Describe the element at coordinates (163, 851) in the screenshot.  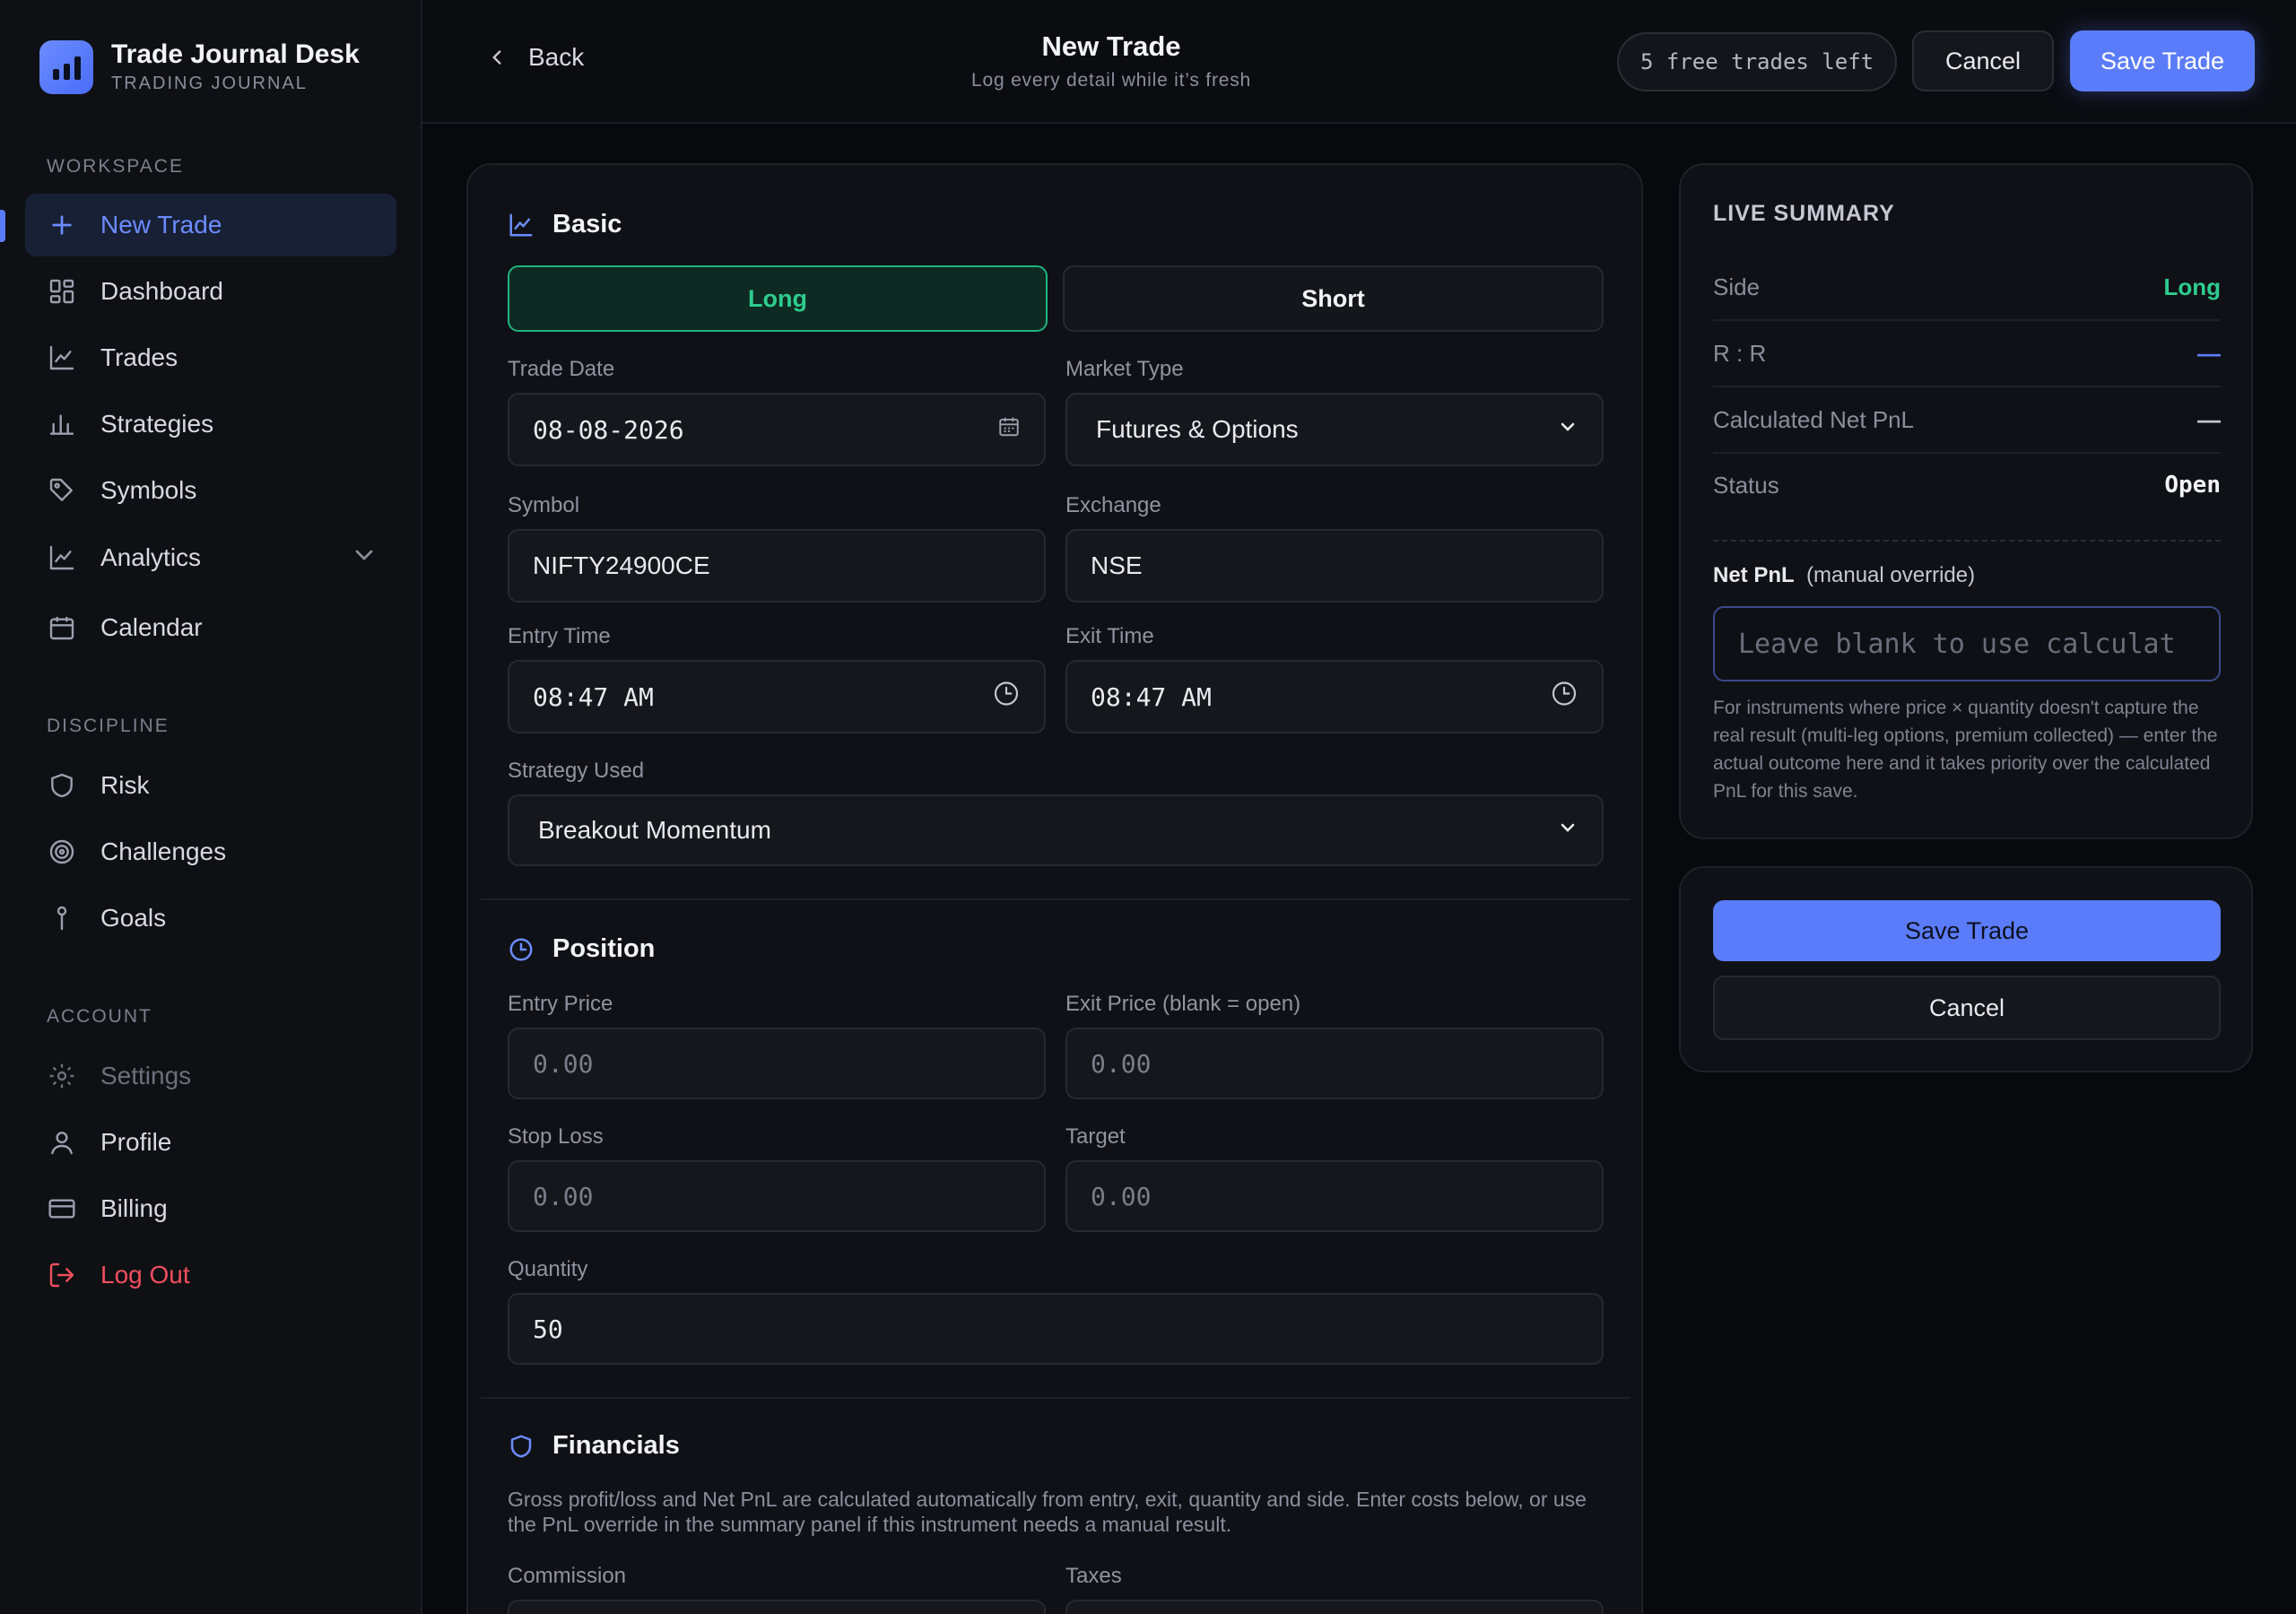
I see `sidebar-item-label: Challenges` at that location.